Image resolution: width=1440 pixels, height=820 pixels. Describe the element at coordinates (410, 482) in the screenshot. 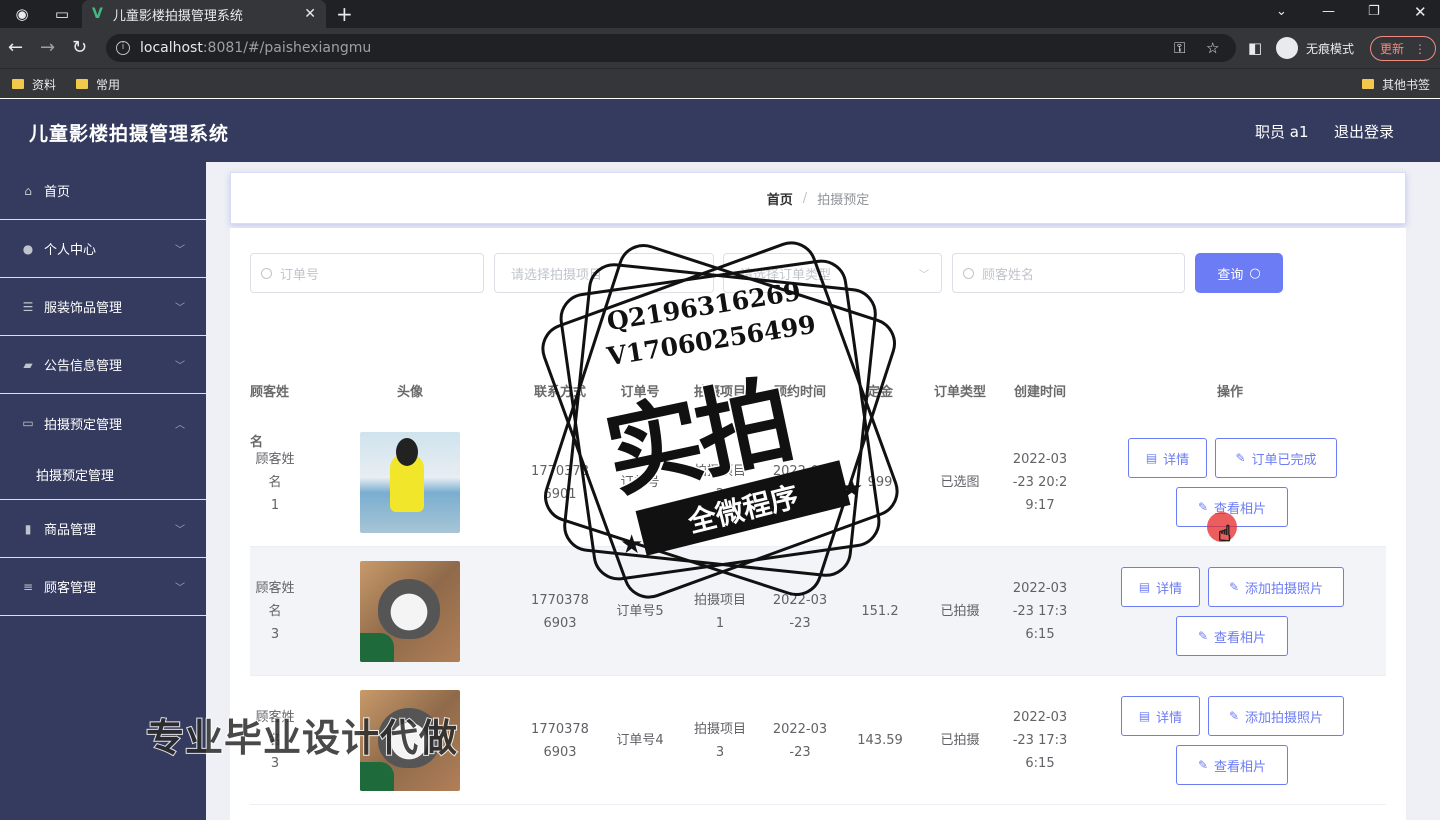

I see `avatar-image` at that location.